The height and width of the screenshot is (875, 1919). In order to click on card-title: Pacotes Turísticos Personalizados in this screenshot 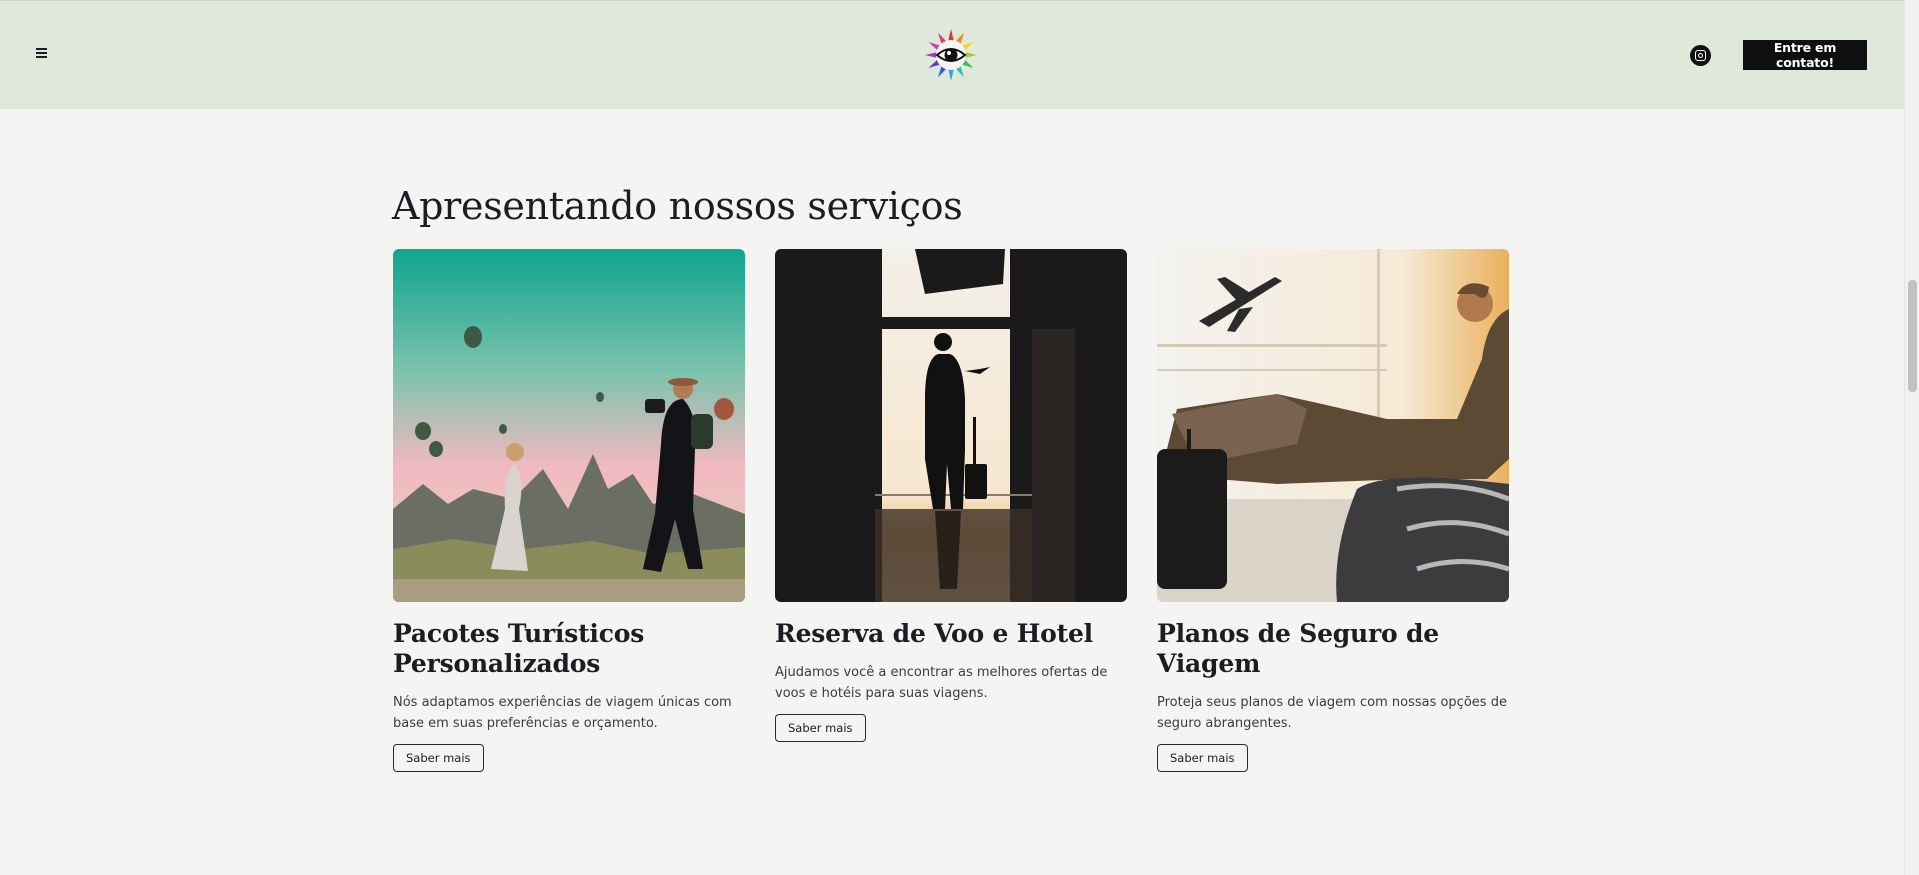, I will do `click(519, 648)`.